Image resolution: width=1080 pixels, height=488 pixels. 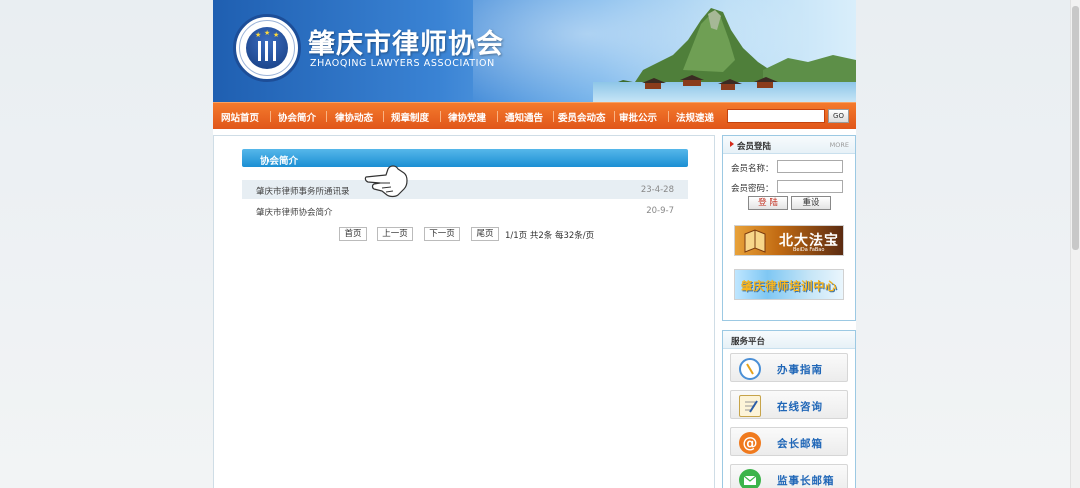 I want to click on logo-emblem: ★ ★ ★, so click(x=267, y=48).